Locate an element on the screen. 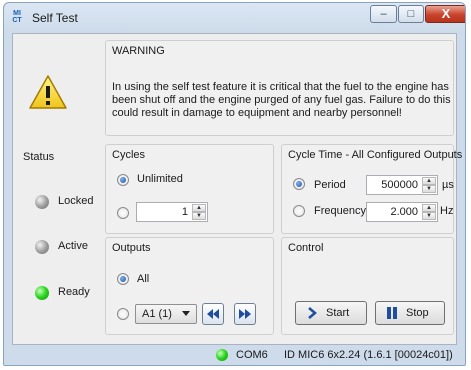  all-outputs-label: All is located at coordinates (143, 279).